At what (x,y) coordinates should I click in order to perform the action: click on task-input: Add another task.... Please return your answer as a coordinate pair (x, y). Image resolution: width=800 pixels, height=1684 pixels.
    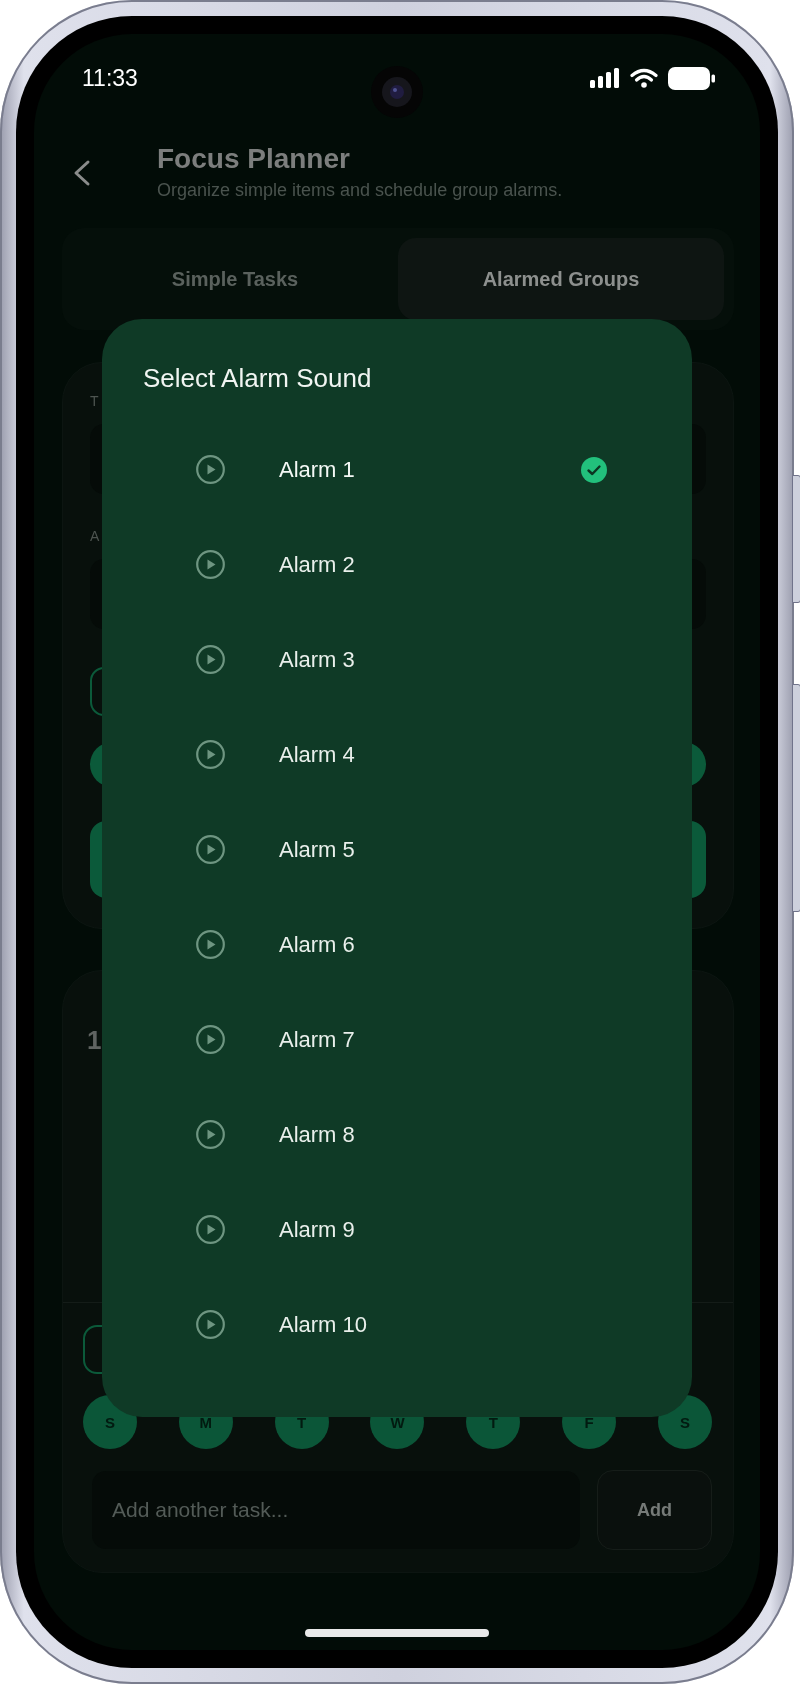
    Looking at the image, I should click on (336, 1510).